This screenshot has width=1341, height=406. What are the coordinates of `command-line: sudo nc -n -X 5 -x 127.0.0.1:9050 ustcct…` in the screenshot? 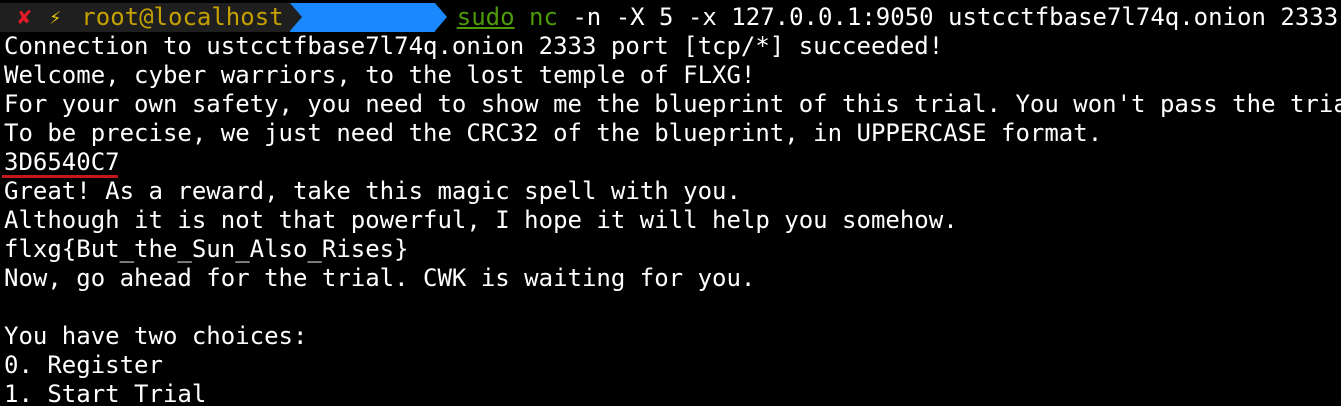 It's located at (888, 17).